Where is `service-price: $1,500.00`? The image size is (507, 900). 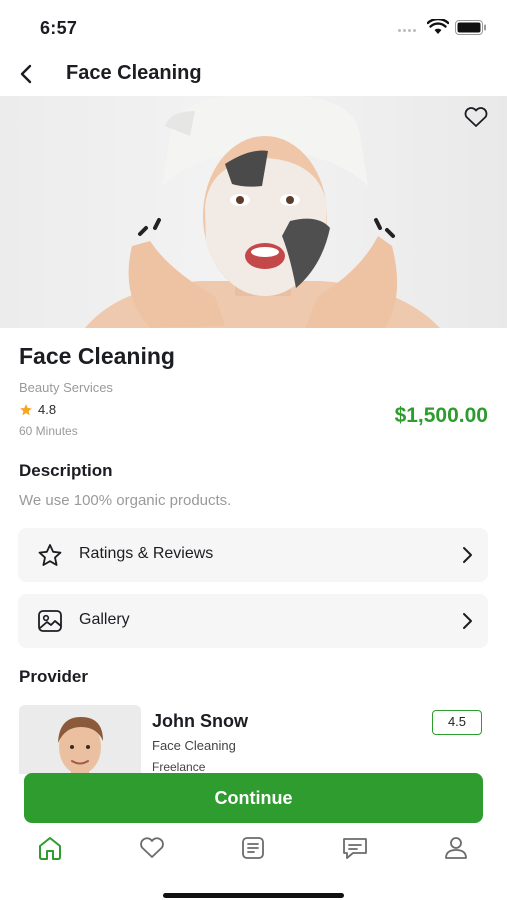 service-price: $1,500.00 is located at coordinates (441, 415).